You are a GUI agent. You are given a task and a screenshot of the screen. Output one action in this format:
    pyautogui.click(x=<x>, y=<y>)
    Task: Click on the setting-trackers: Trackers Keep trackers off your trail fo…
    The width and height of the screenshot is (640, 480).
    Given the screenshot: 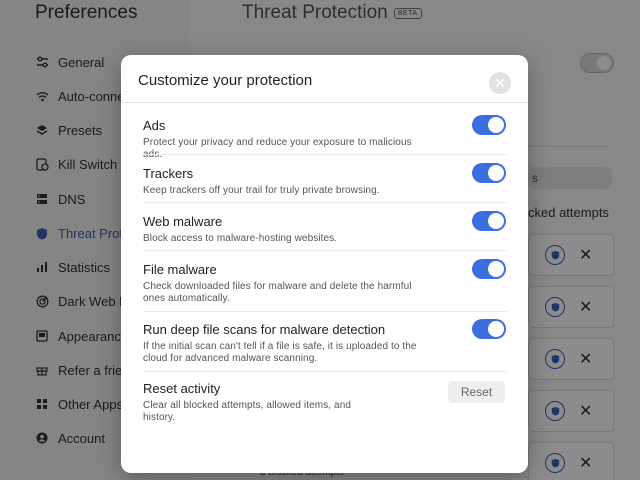 What is the action you would take?
    pyautogui.click(x=325, y=181)
    